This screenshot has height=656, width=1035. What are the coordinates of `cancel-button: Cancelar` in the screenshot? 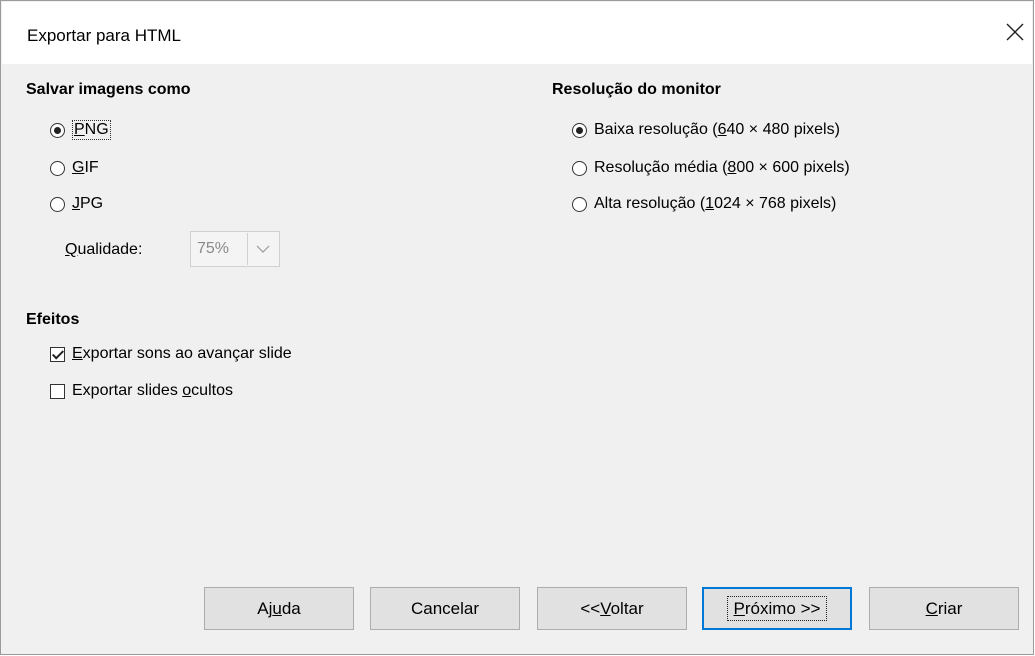 It's located at (445, 608).